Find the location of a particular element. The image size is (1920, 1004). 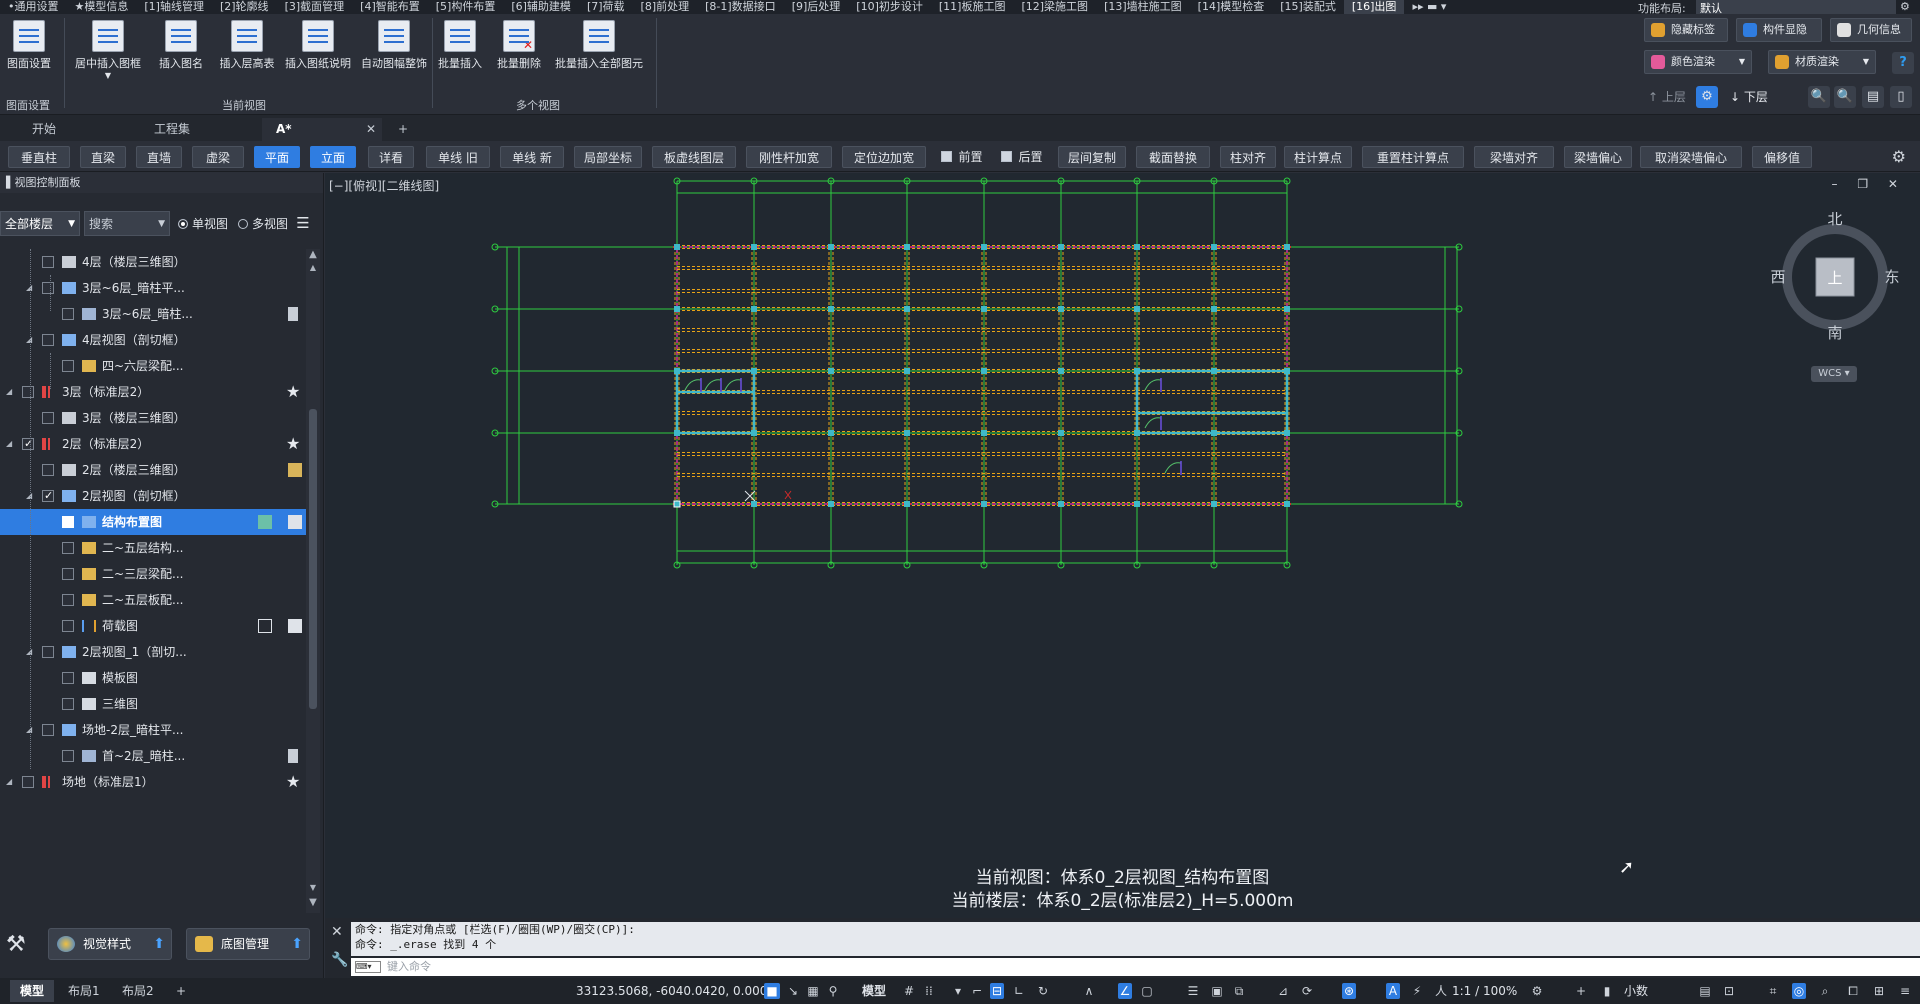

view-style-button: 视觉样式 ⬆ is located at coordinates (110, 944).